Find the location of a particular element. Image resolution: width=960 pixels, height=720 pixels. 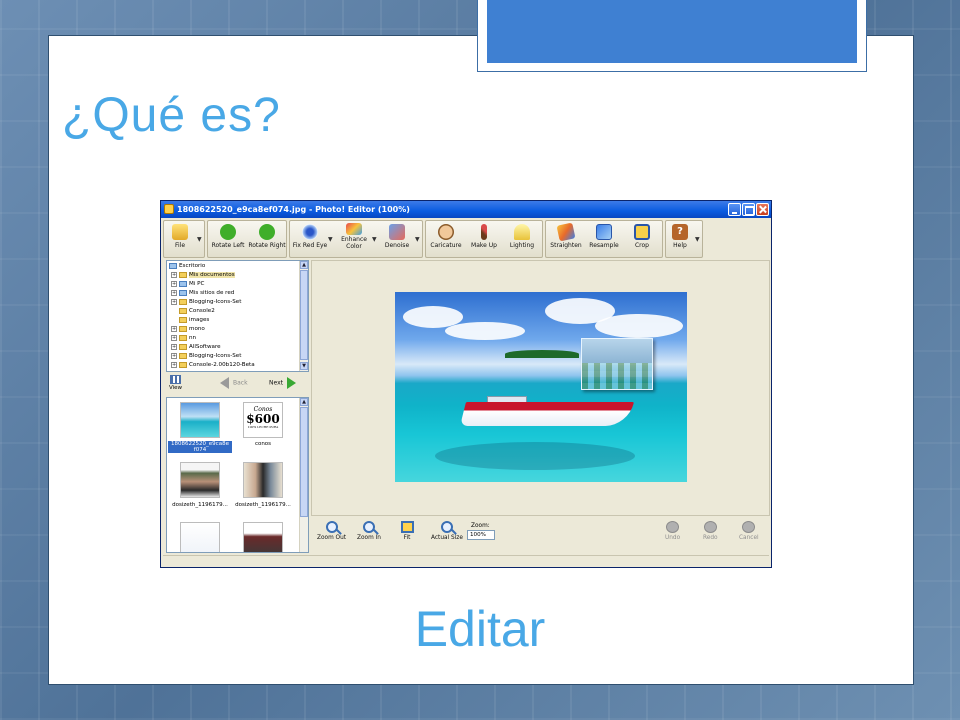

zoom-overlay-box is located at coordinates (617, 364).